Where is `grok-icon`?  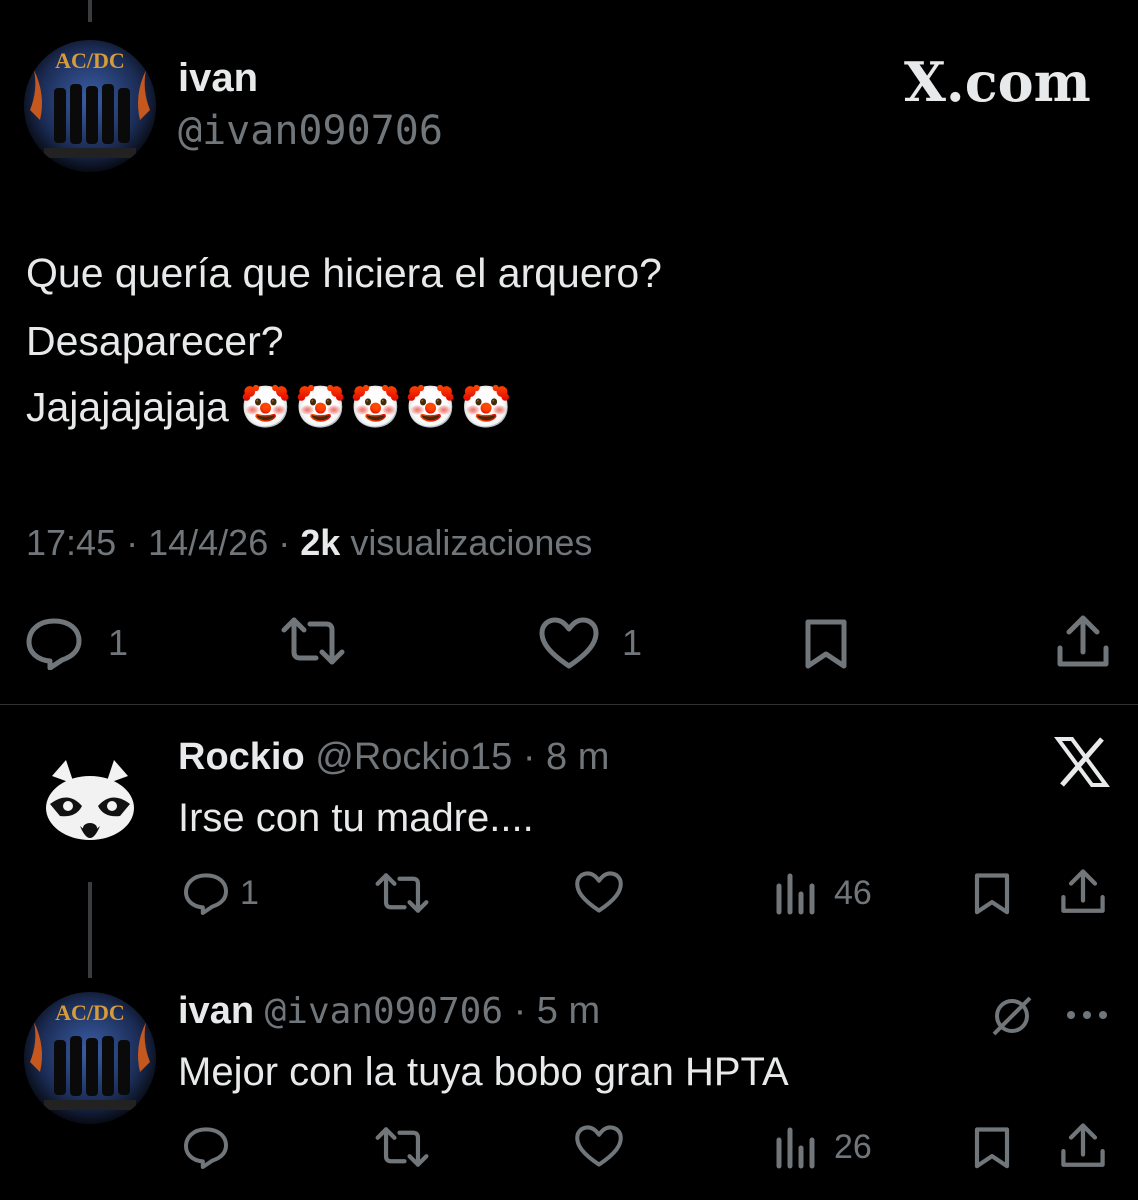 grok-icon is located at coordinates (1012, 1016).